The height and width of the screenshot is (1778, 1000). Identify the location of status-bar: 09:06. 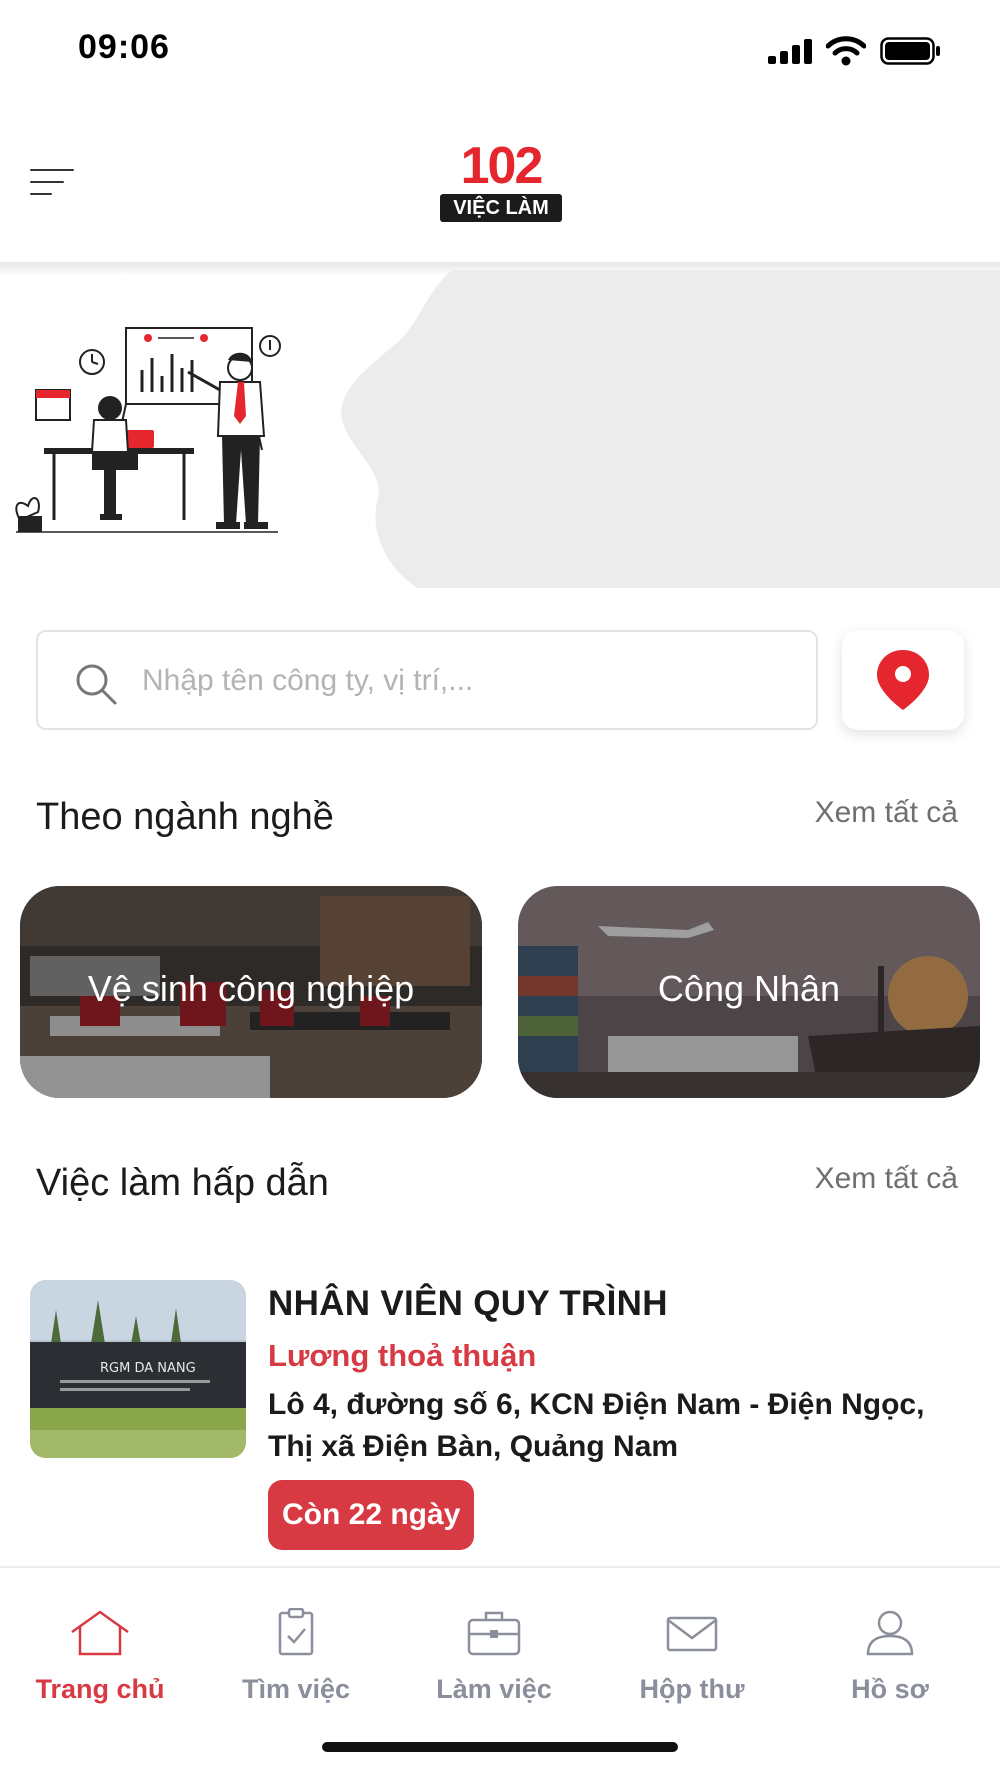
(500, 50).